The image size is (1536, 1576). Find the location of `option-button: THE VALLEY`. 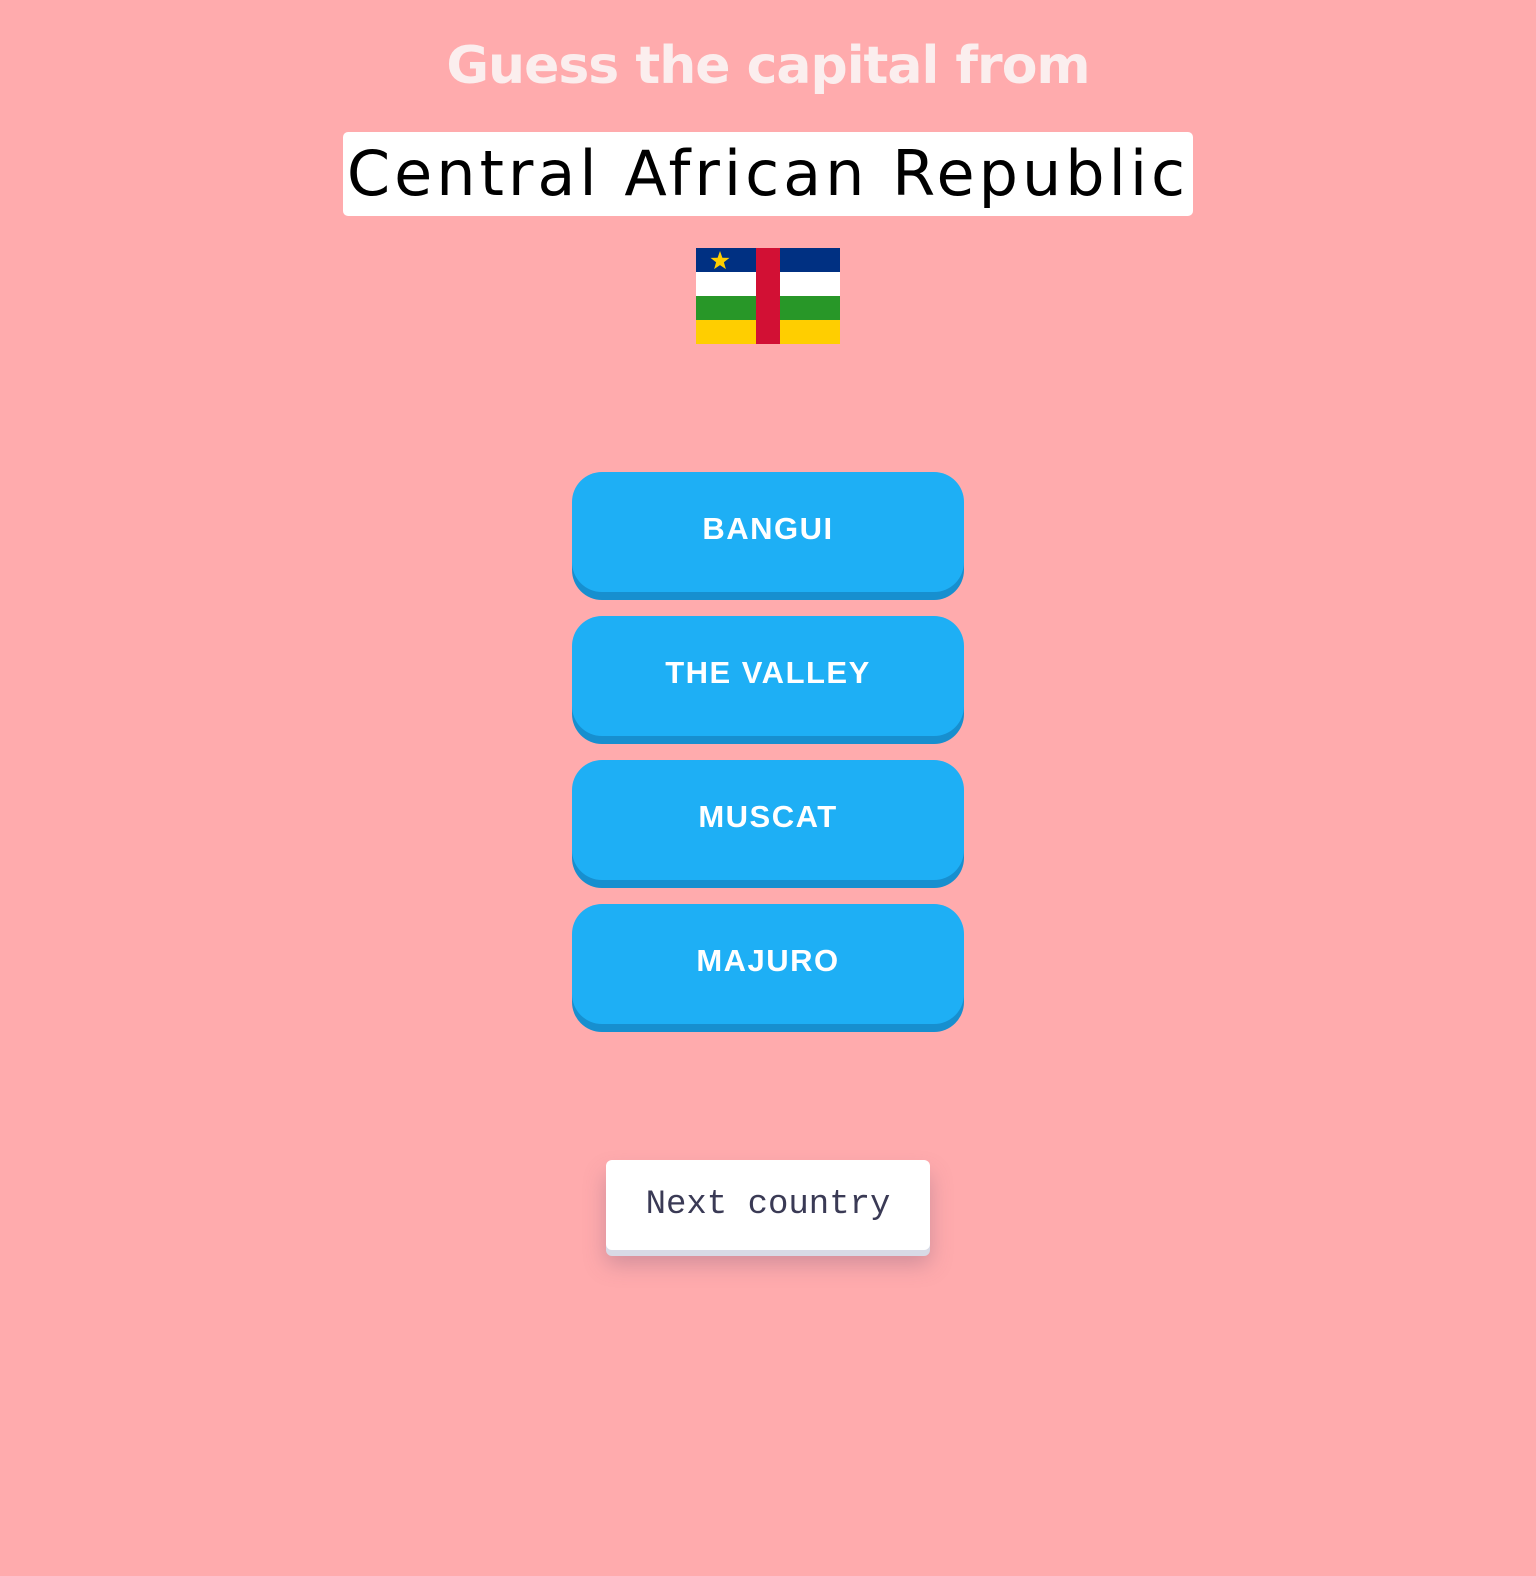

option-button: THE VALLEY is located at coordinates (768, 676).